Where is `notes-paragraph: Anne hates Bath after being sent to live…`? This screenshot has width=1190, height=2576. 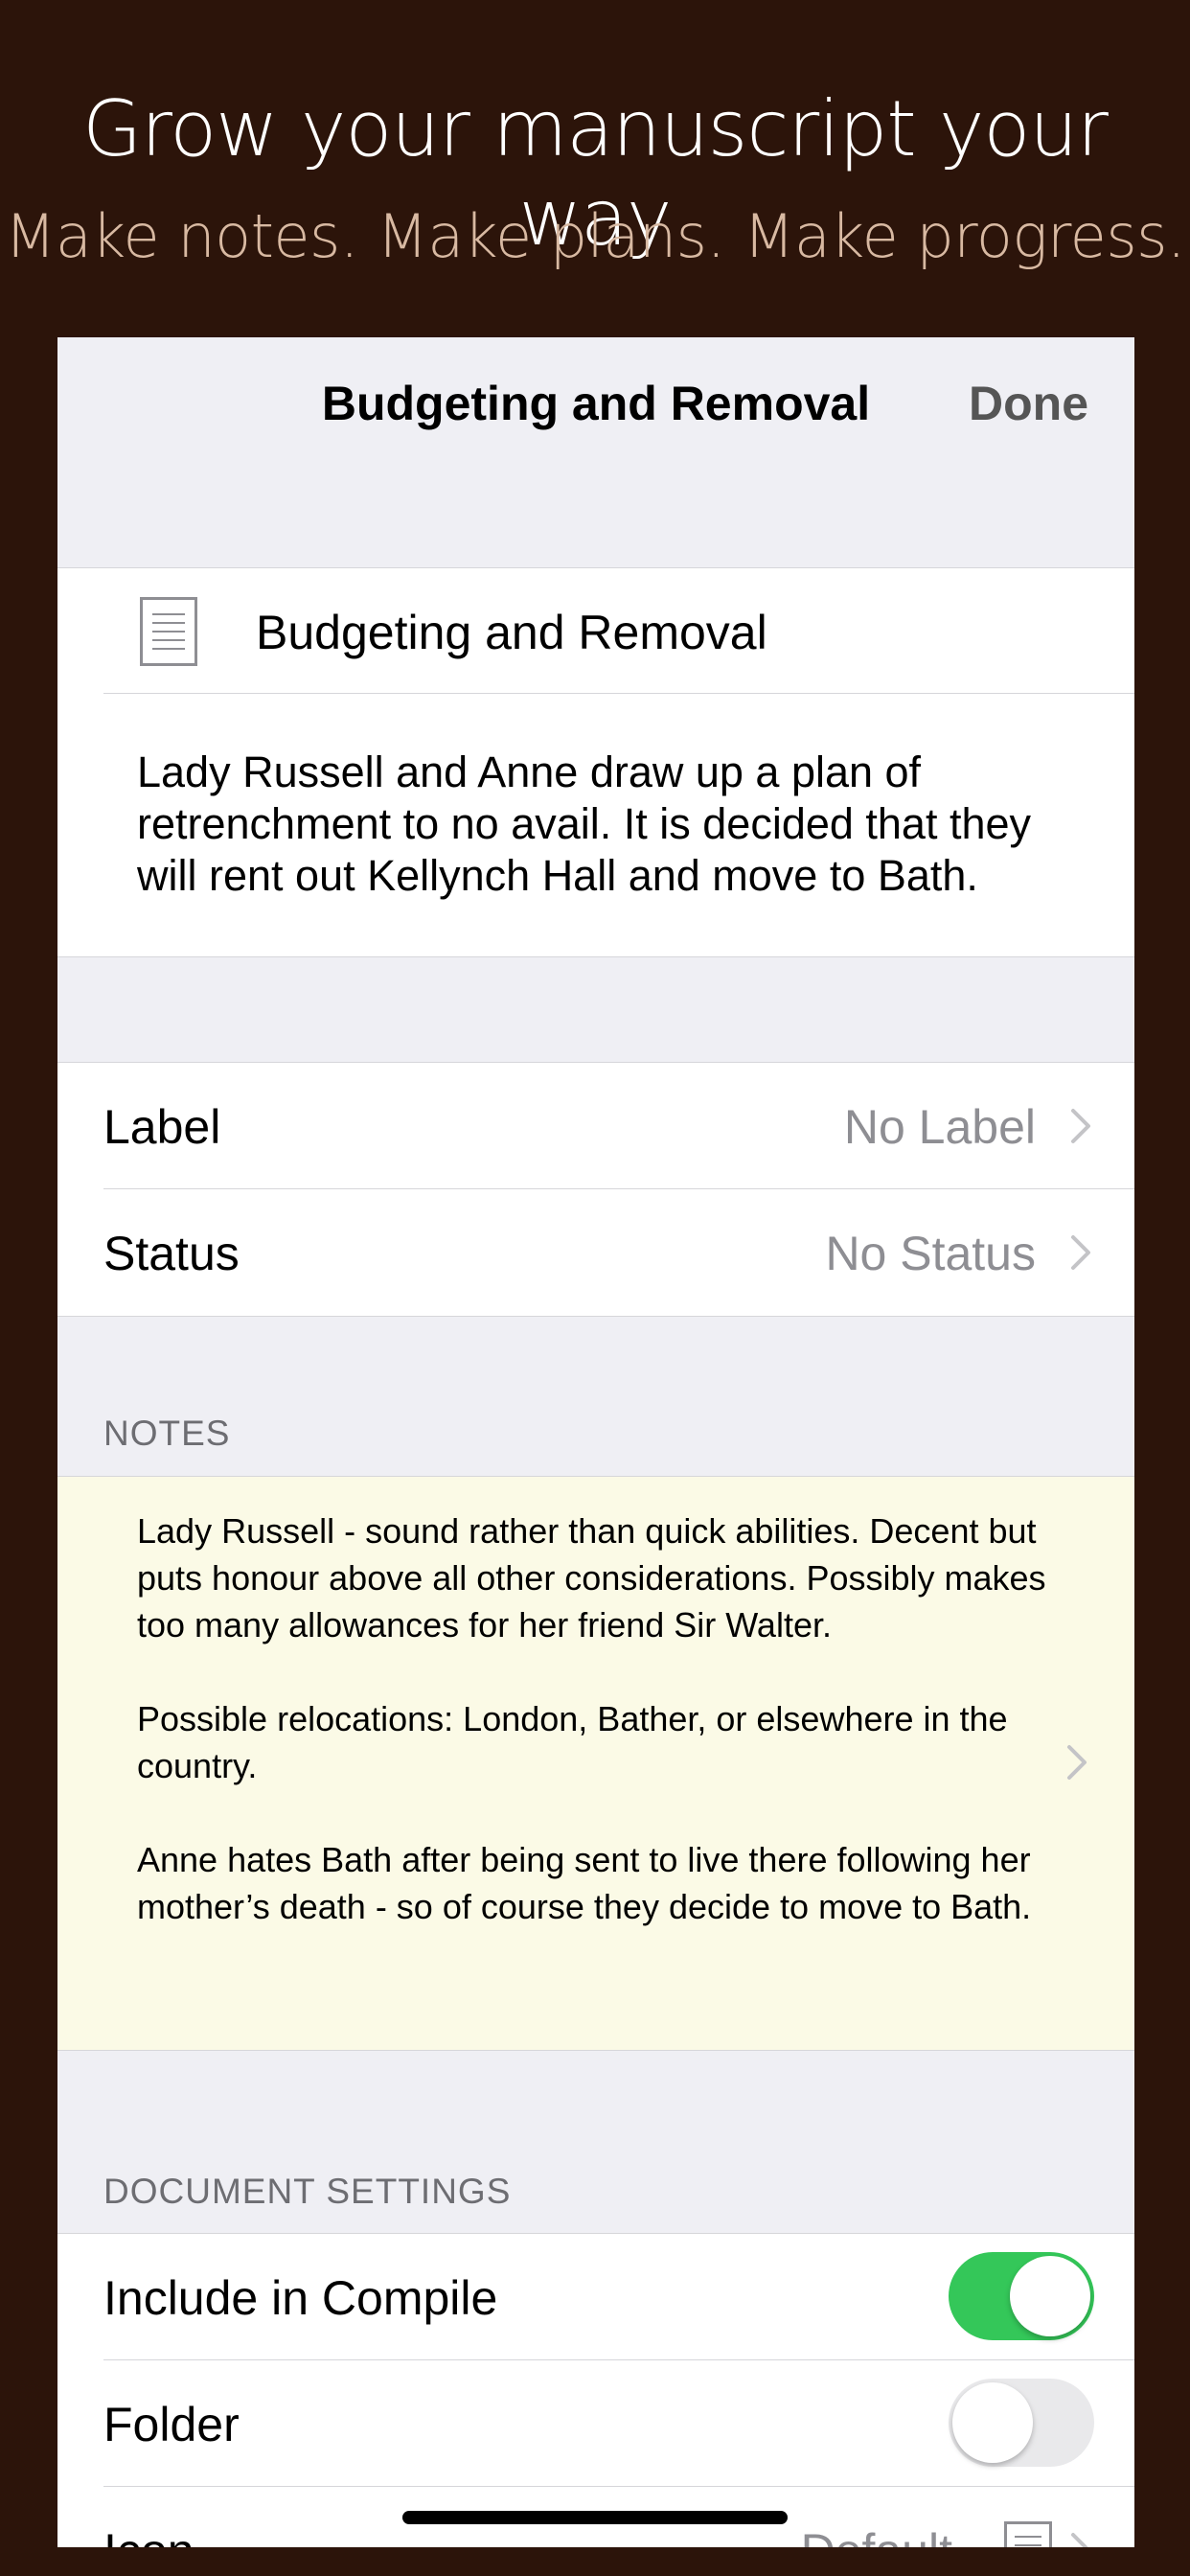
notes-paragraph: Anne hates Bath after being sent to live… is located at coordinates (585, 1883).